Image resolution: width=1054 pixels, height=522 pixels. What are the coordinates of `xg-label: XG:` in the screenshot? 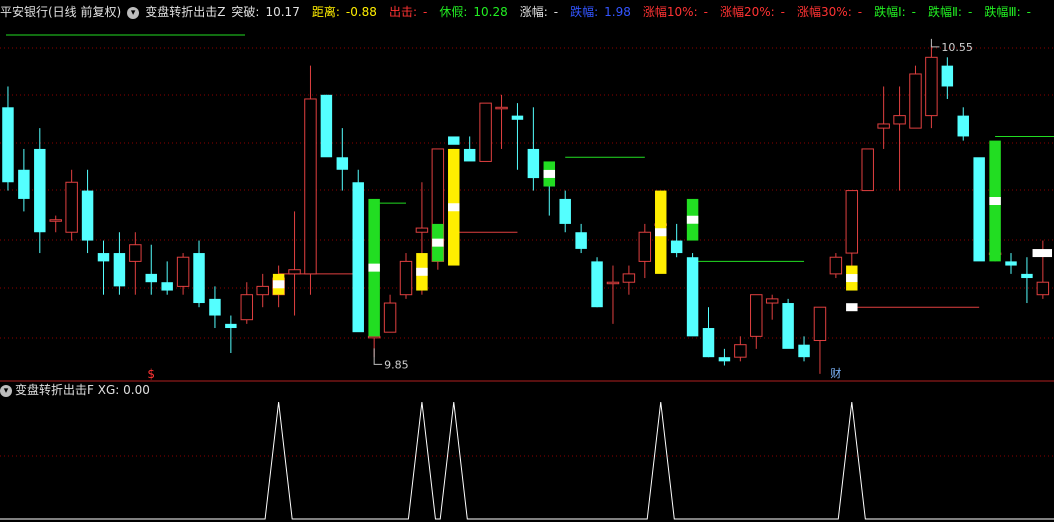 It's located at (108, 390).